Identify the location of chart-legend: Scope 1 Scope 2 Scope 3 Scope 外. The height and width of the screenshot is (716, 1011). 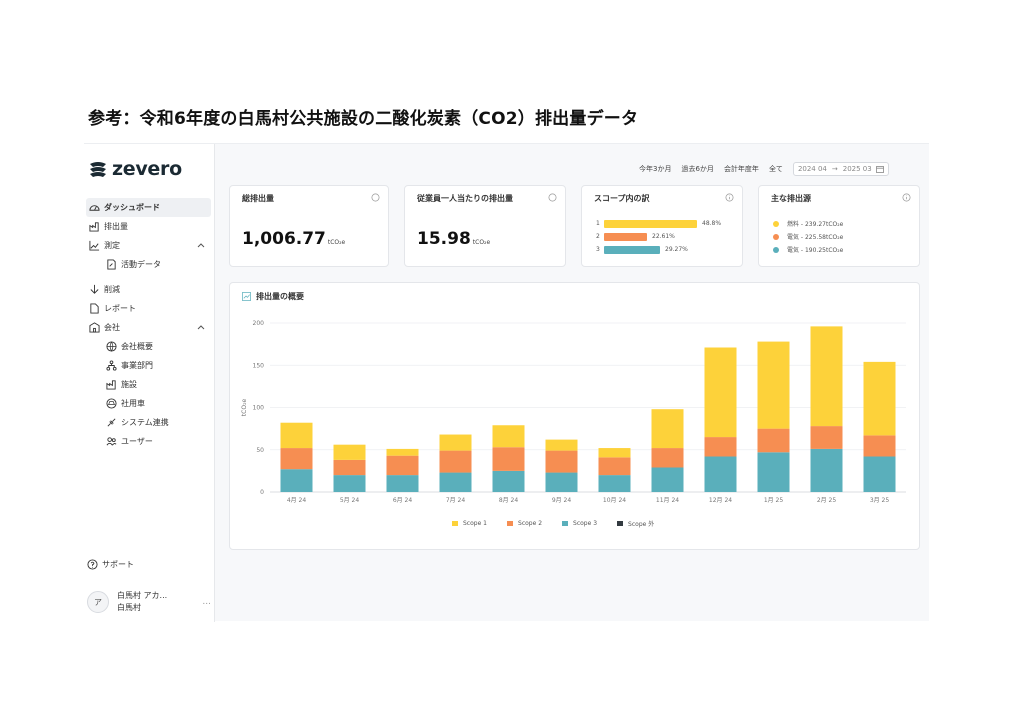
(563, 523).